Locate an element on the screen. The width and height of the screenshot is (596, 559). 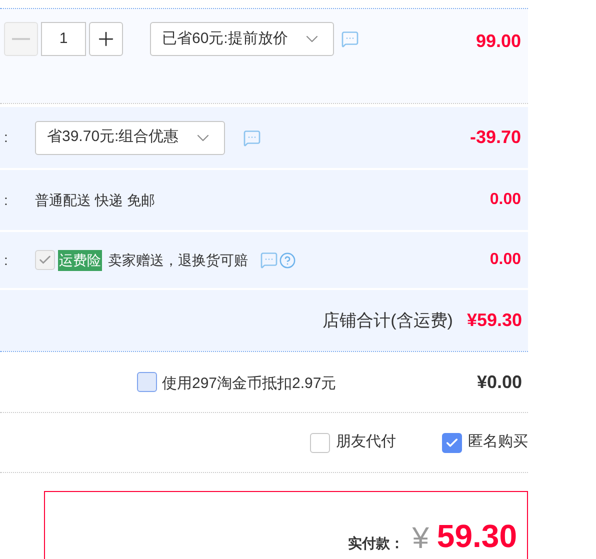
coins-text: 使用297淘金币抵扣2.97元 is located at coordinates (249, 384).